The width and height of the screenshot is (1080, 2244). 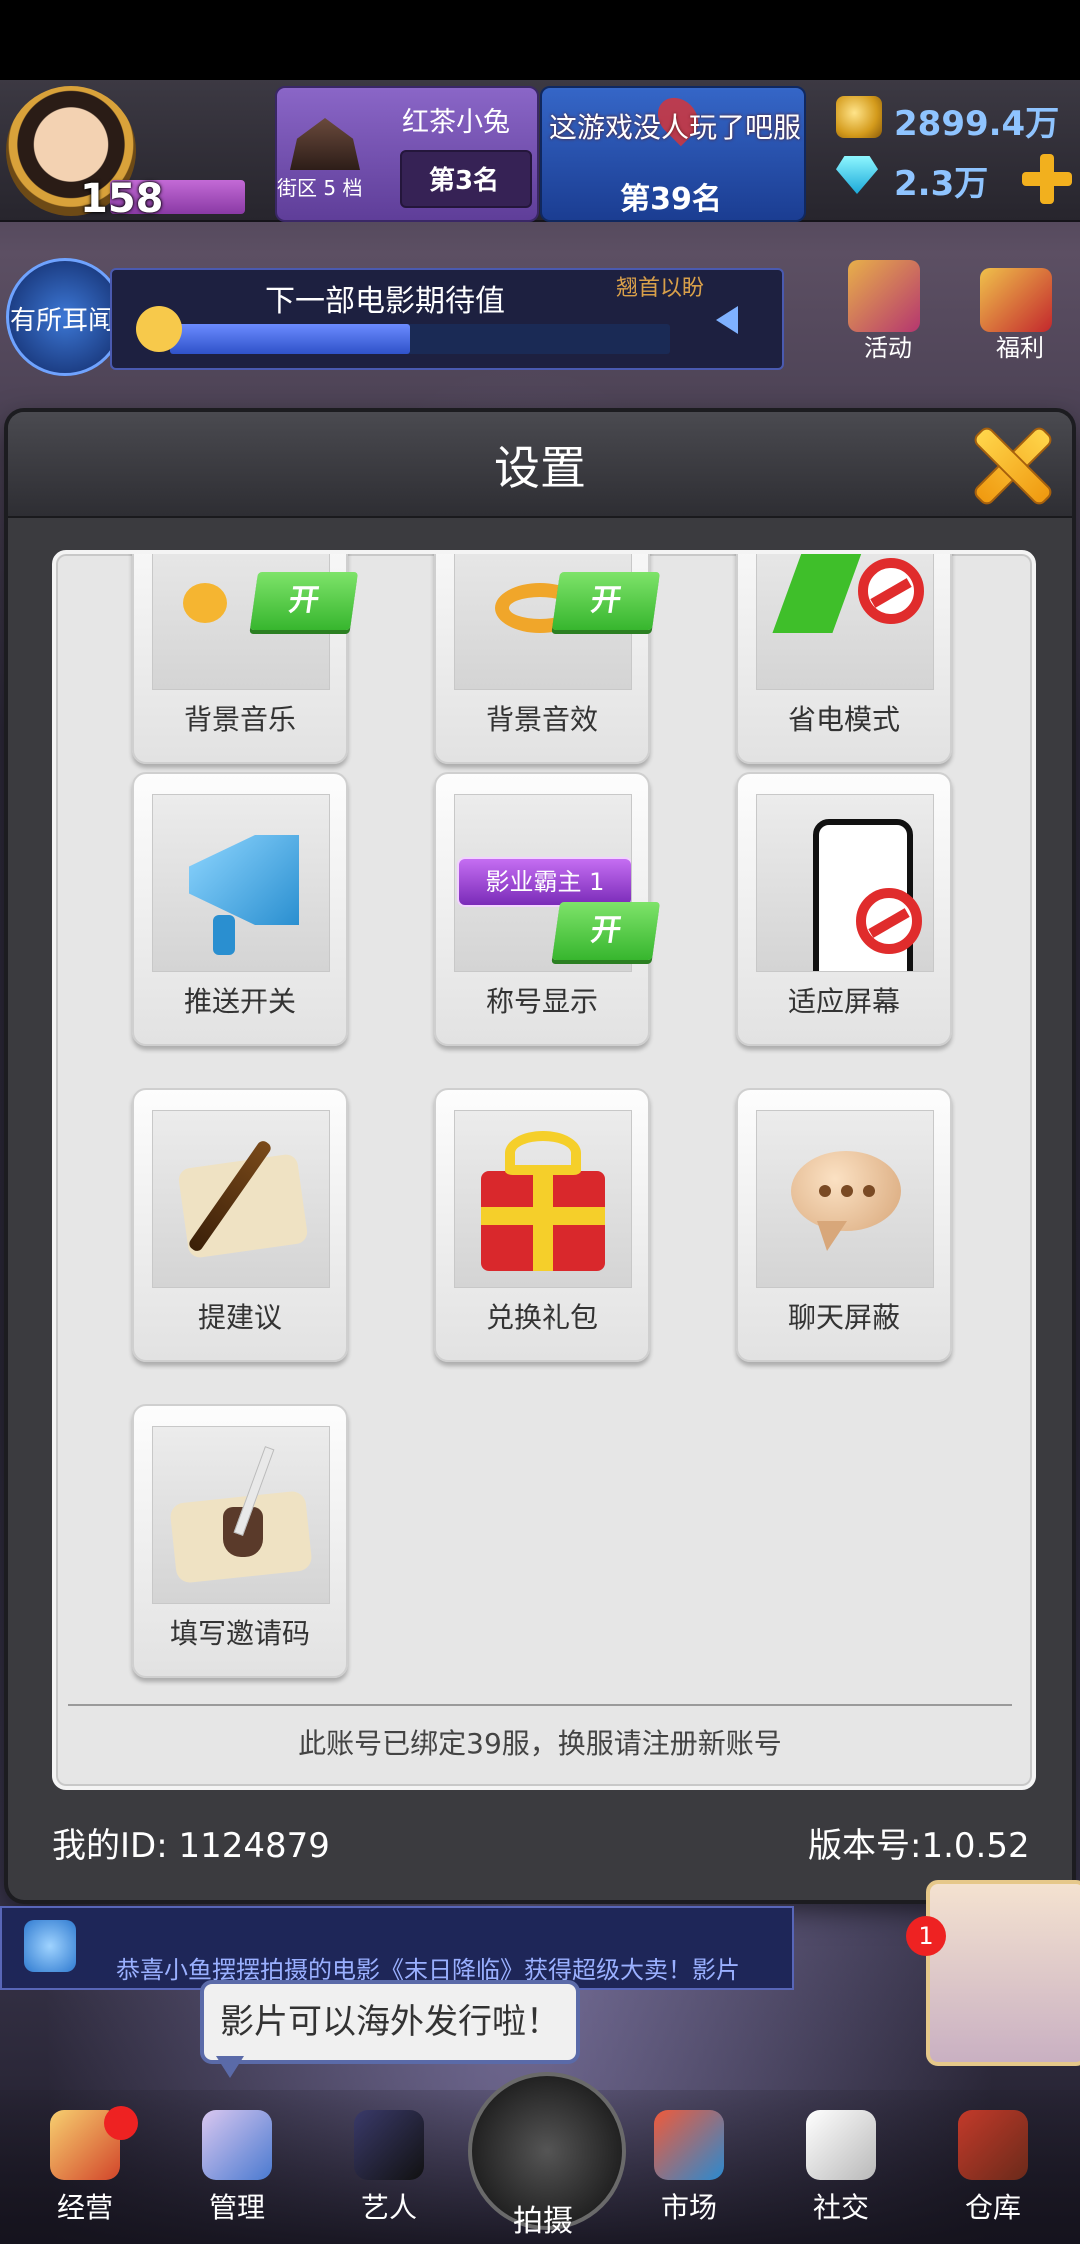 I want to click on activity-gift-icon, so click(x=884, y=296).